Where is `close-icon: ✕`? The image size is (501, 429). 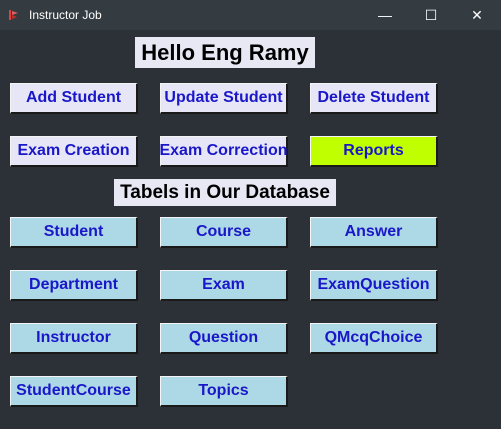
close-icon: ✕ is located at coordinates (477, 14).